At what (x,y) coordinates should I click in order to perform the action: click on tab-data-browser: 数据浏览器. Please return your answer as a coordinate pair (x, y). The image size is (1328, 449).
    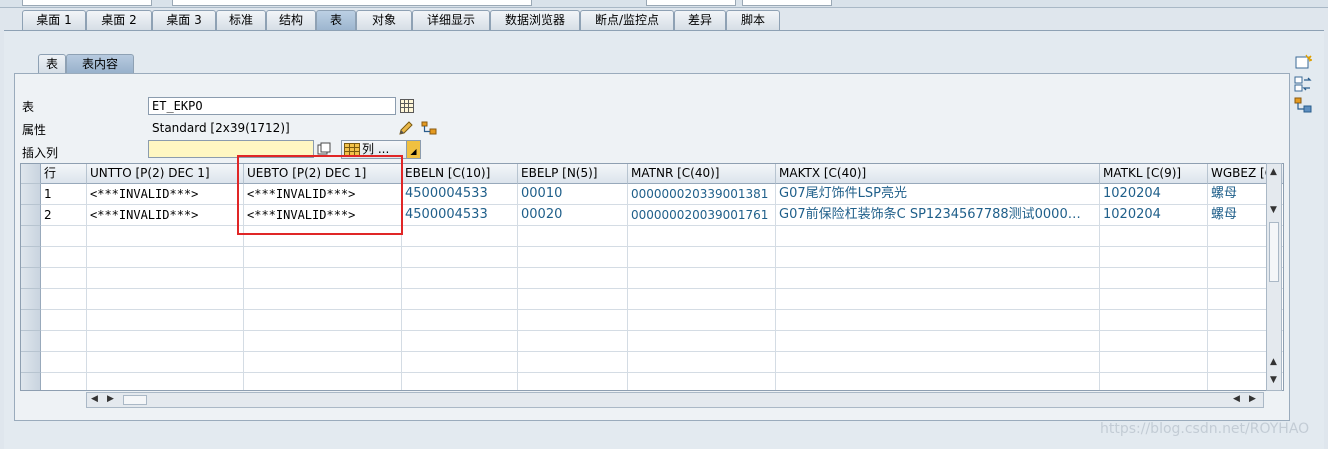
    Looking at the image, I should click on (535, 20).